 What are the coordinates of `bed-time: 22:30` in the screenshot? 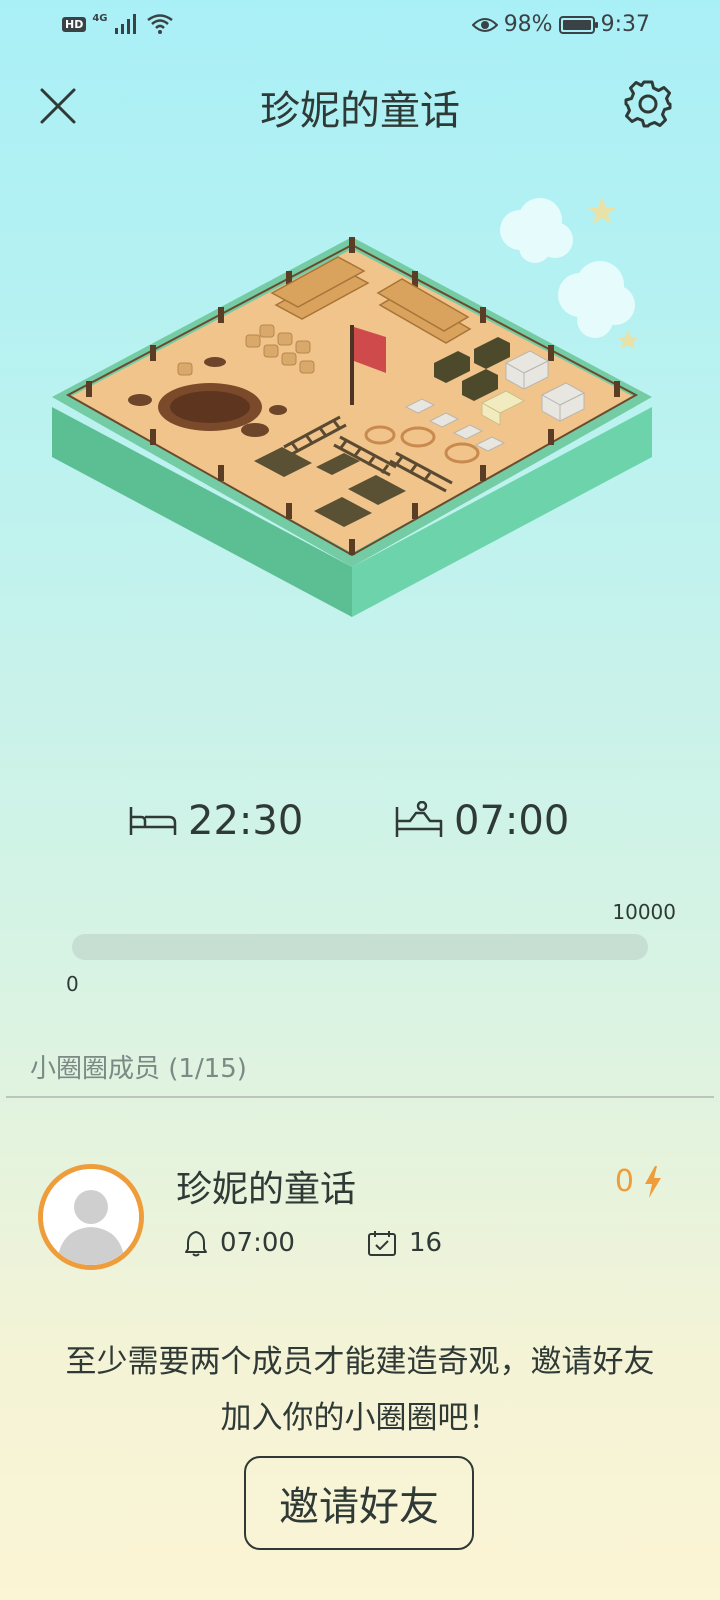 It's located at (215, 821).